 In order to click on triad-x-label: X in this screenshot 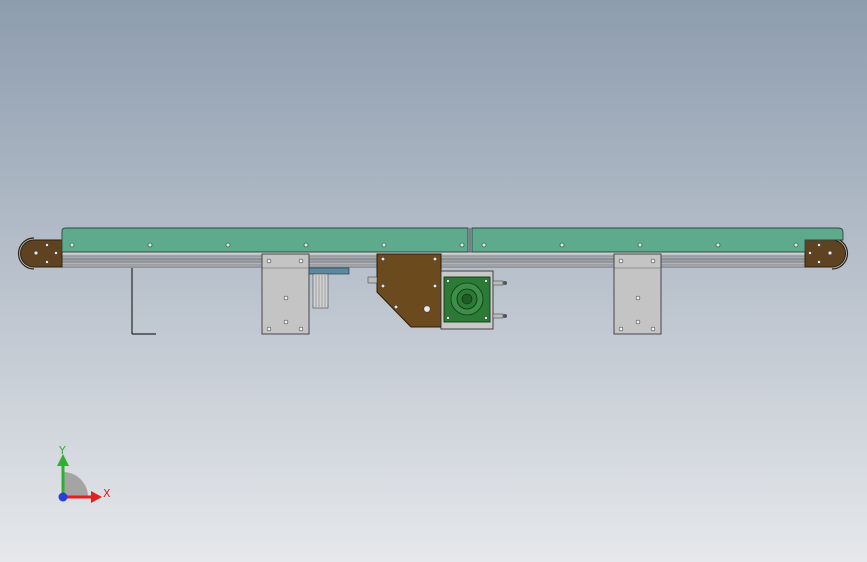, I will do `click(107, 493)`.